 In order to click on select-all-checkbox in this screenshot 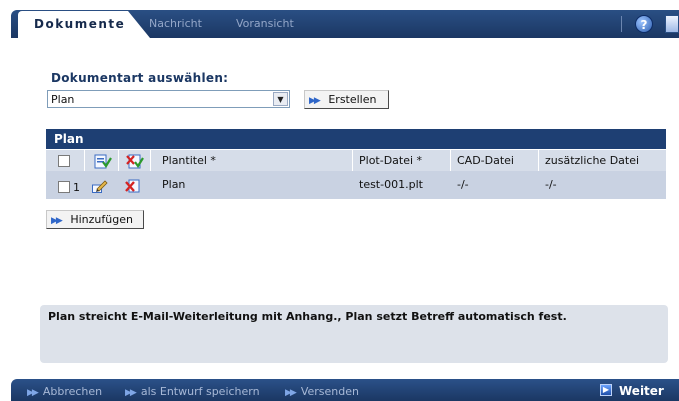, I will do `click(64, 161)`.